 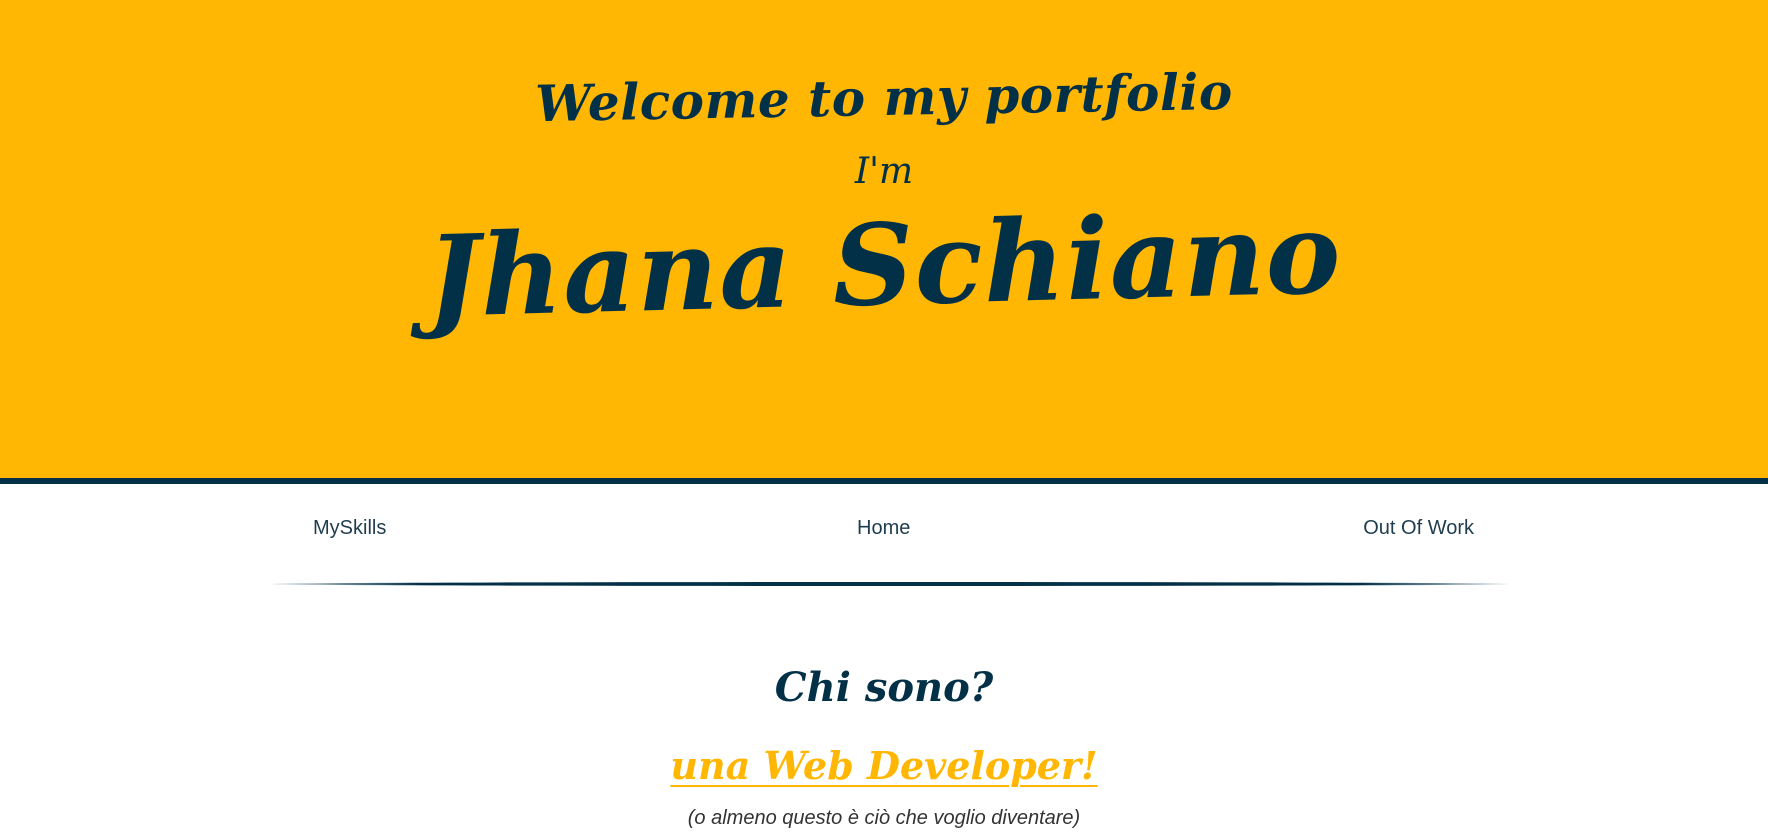 I want to click on nav-link-myskills: MySkills, so click(x=349, y=528).